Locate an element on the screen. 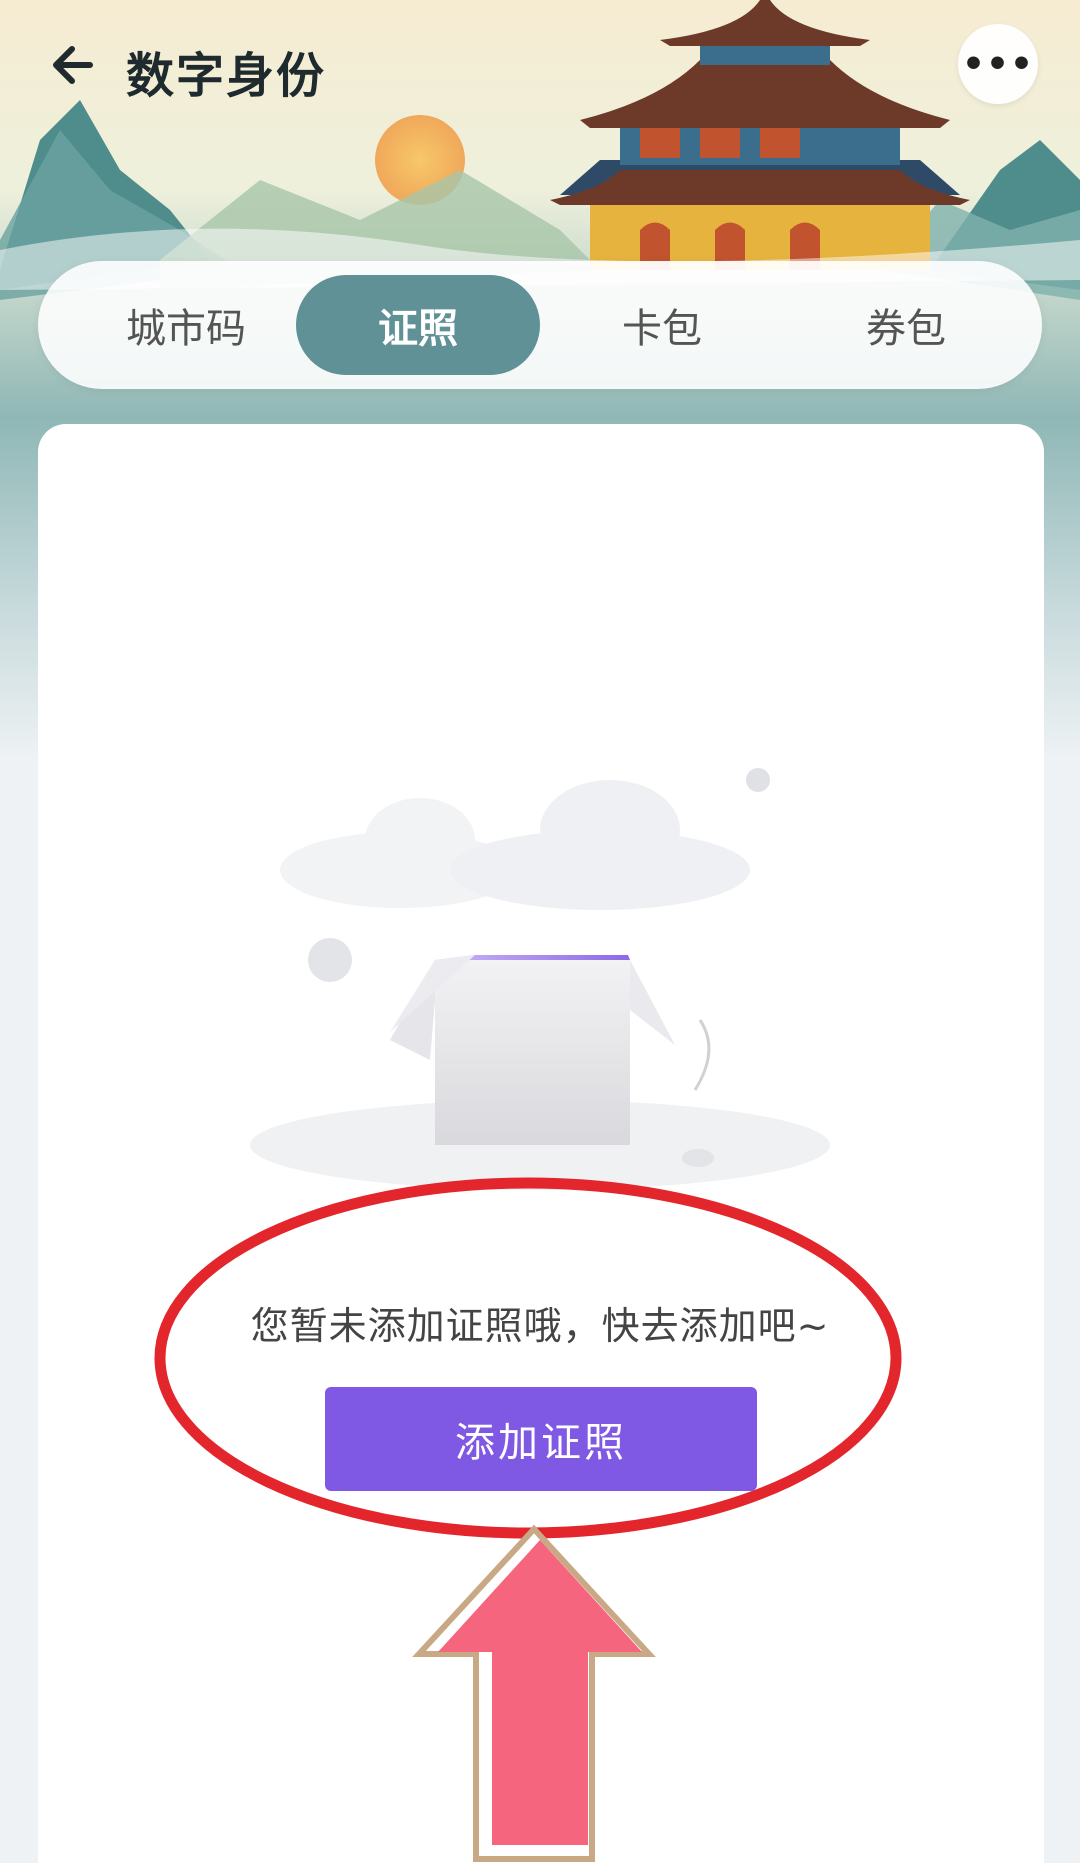  tab-coupons: 券包 is located at coordinates (906, 325).